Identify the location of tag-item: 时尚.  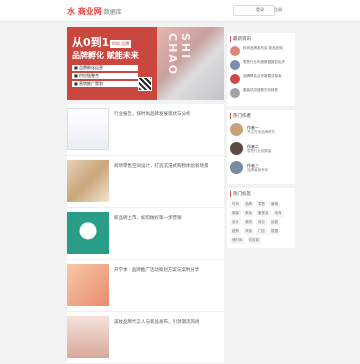
(235, 204).